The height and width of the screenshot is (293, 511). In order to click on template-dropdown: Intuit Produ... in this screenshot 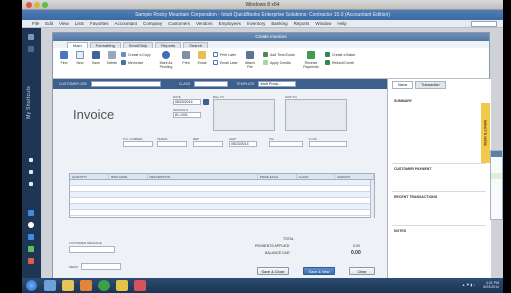, I will do `click(277, 84)`.